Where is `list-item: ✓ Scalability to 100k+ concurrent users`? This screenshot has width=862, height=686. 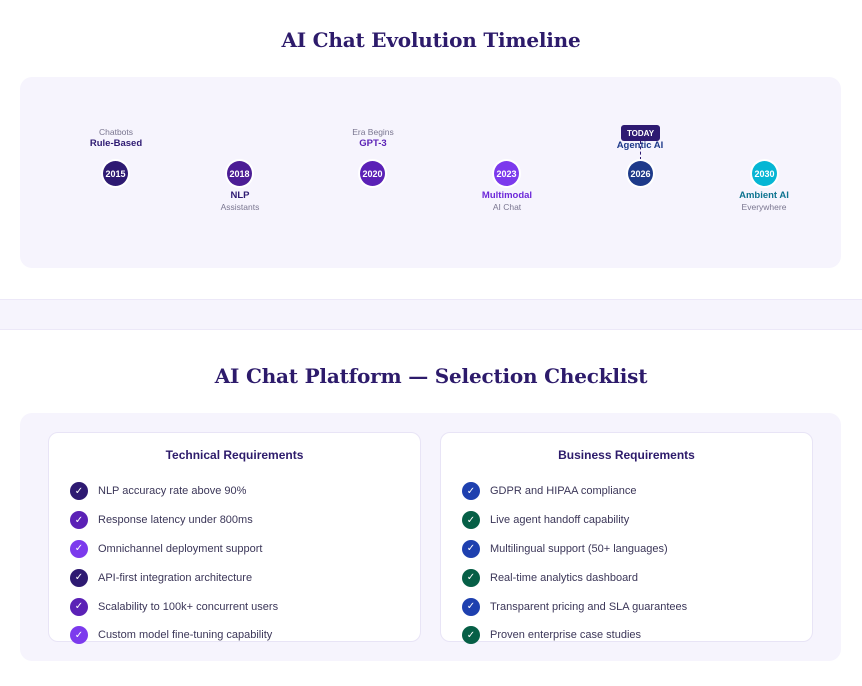
list-item: ✓ Scalability to 100k+ concurrent users is located at coordinates (240, 606).